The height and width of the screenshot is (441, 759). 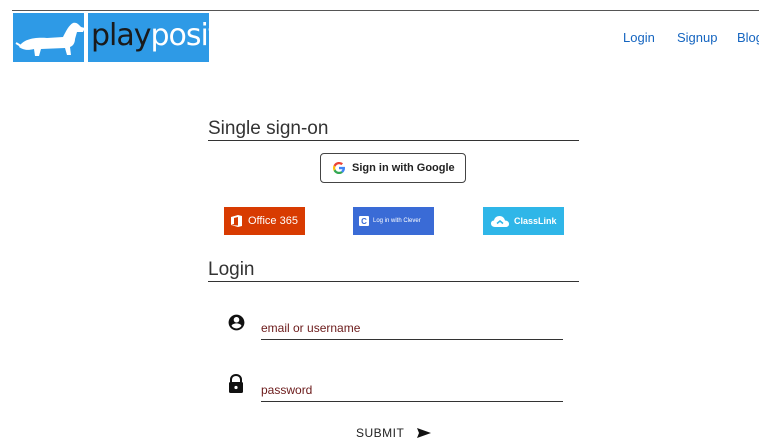 I want to click on logo-text-posit: posit, so click(x=185, y=35).